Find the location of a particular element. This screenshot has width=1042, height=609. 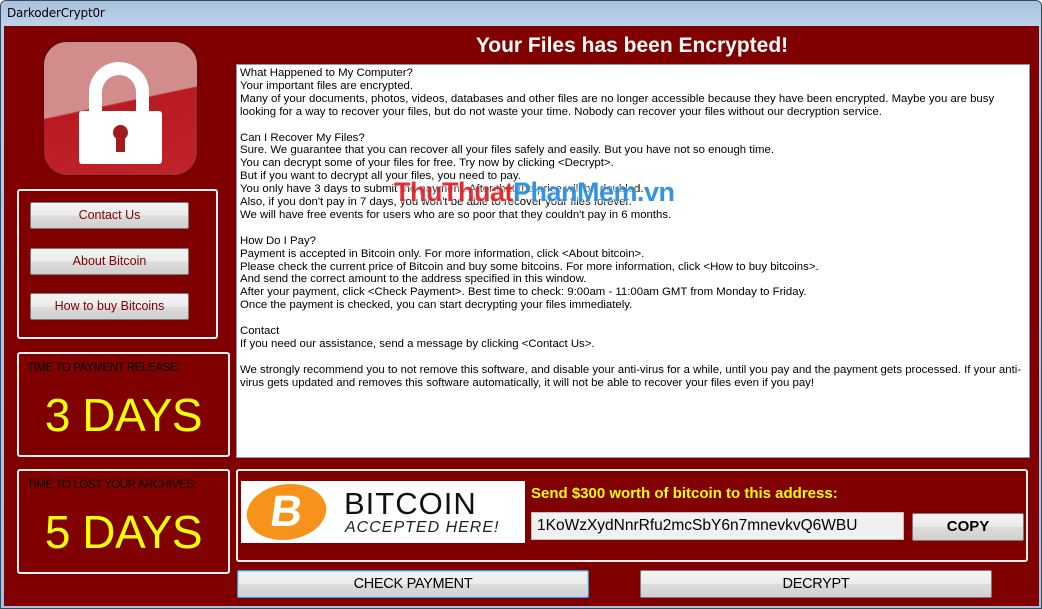

about-bitcoin-button: About Bitcoin is located at coordinates (109, 261).